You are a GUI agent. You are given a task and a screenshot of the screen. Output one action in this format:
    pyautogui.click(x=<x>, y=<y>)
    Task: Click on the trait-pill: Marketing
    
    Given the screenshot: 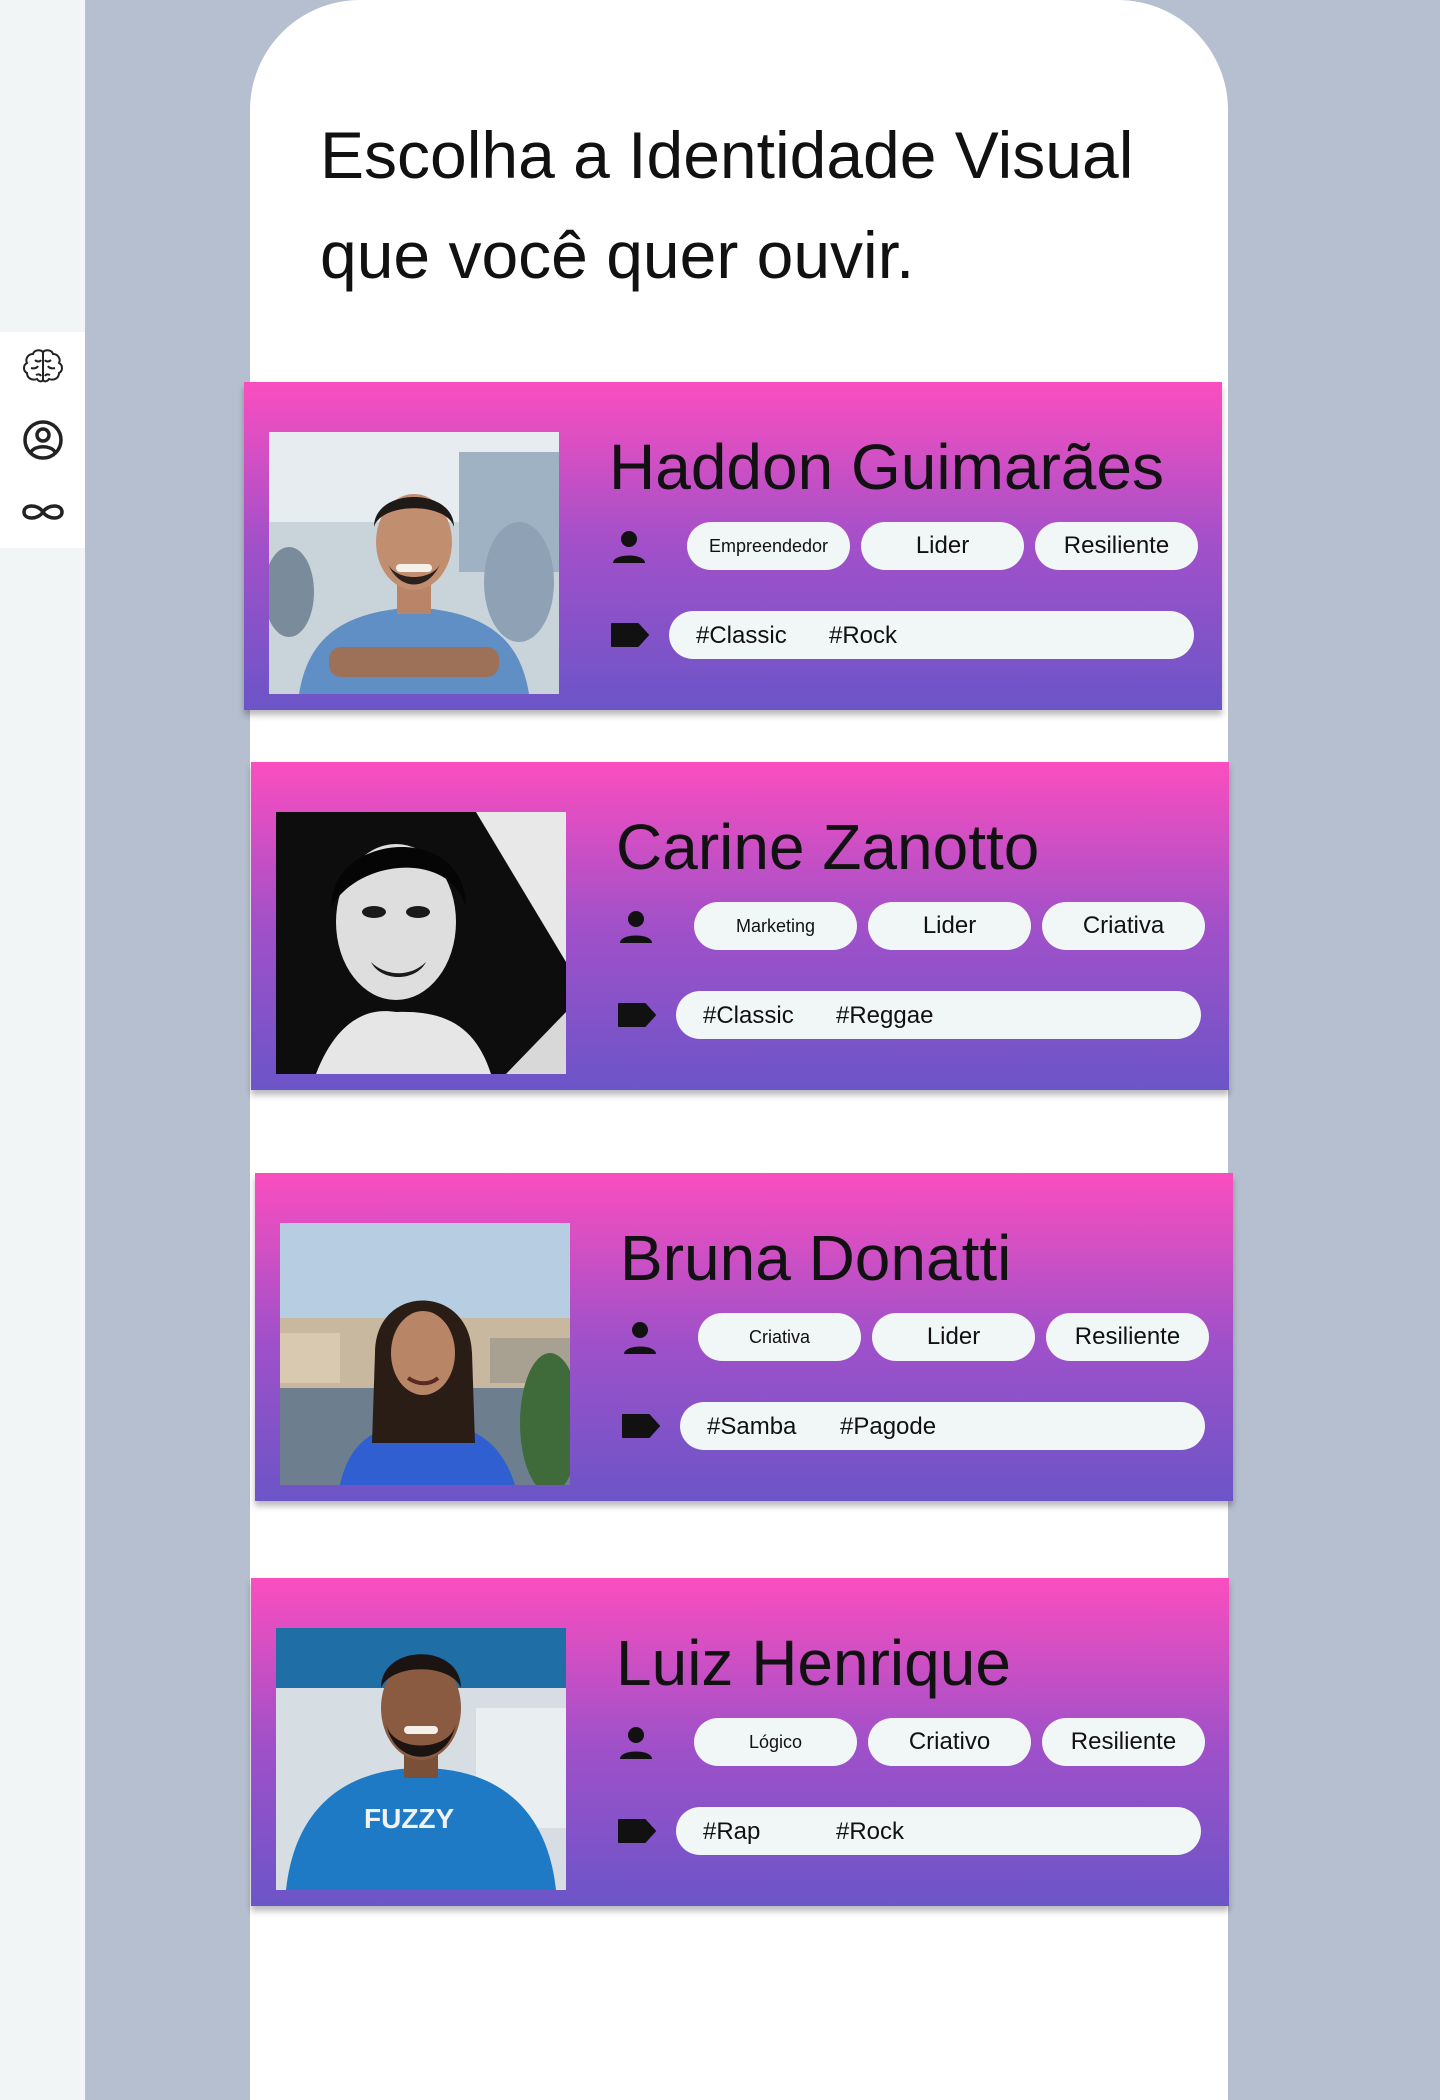 What is the action you would take?
    pyautogui.click(x=775, y=926)
    